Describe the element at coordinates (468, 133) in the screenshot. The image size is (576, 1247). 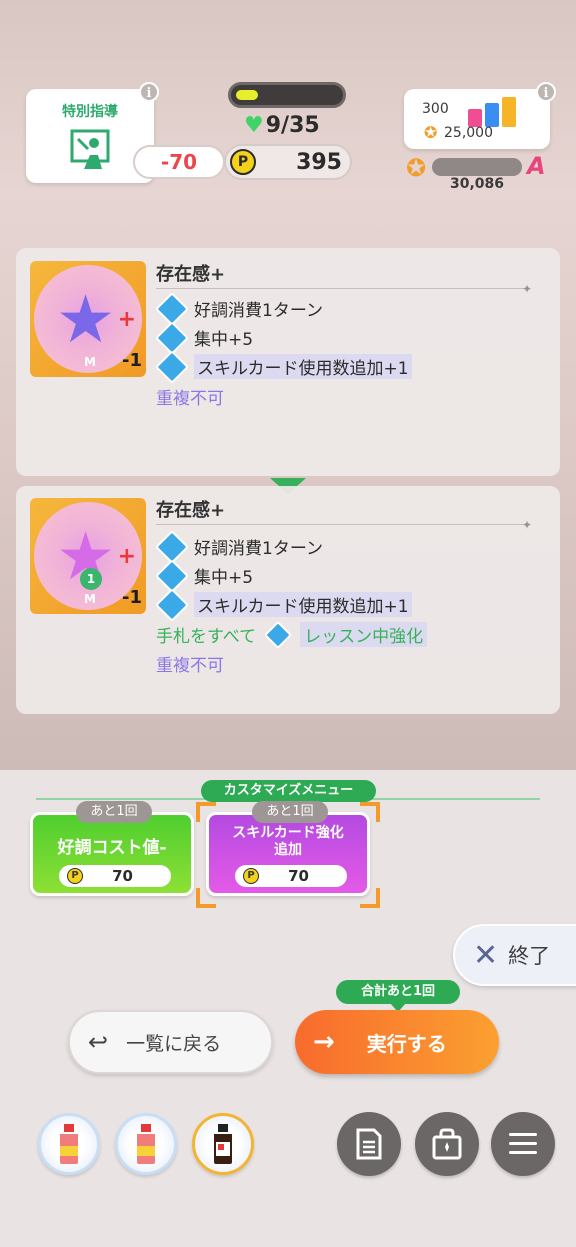
I see `parameter-bottom-value: 25,000` at that location.